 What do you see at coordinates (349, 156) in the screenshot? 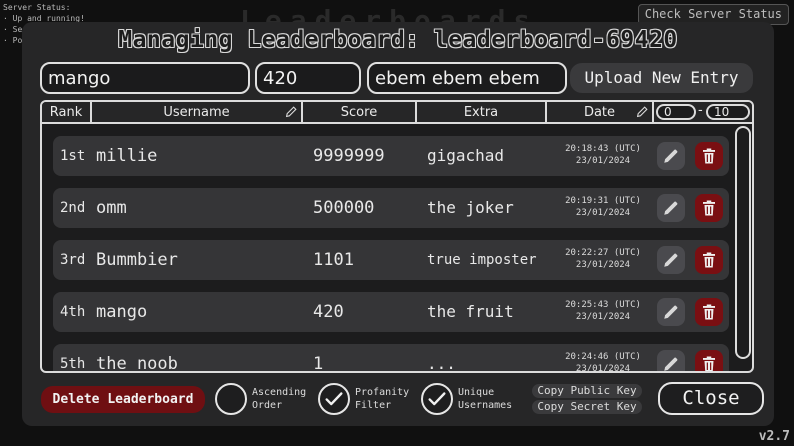
I see `row-score: 9999999` at bounding box center [349, 156].